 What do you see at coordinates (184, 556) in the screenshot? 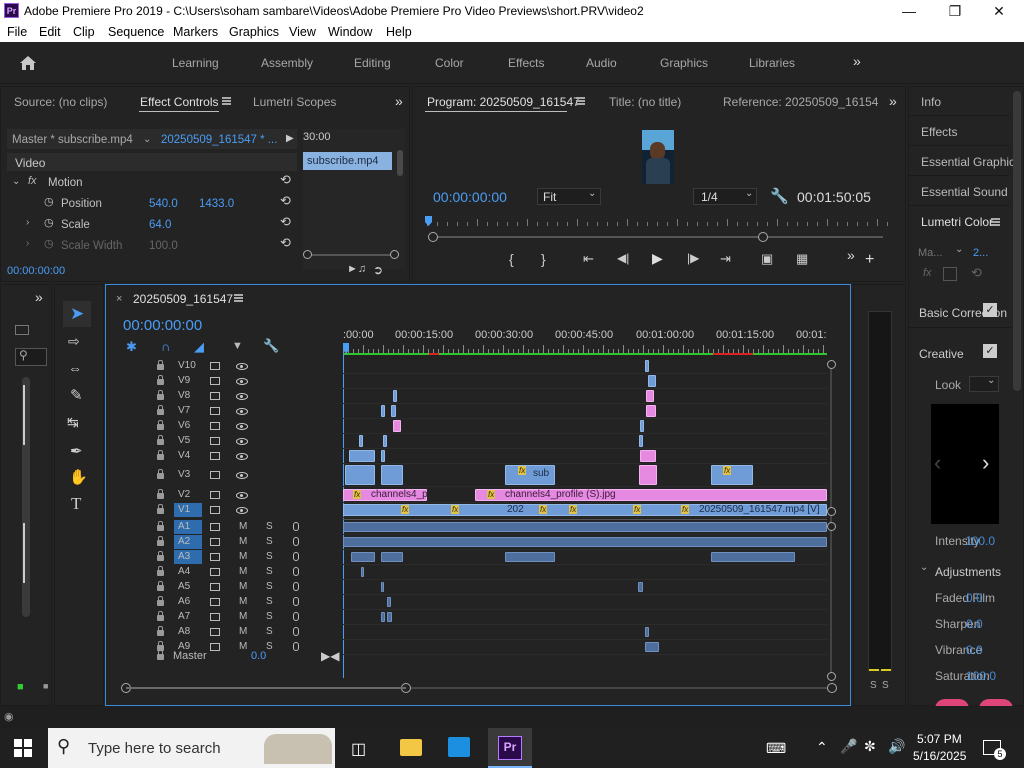
I see `track-label-a3: A3` at bounding box center [184, 556].